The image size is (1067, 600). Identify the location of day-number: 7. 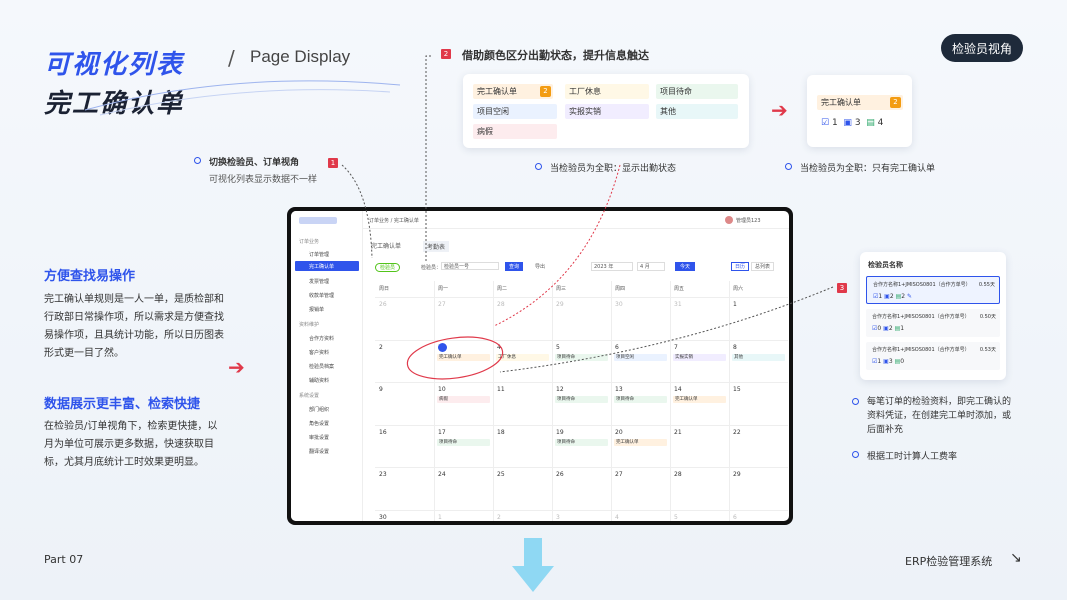
(676, 347).